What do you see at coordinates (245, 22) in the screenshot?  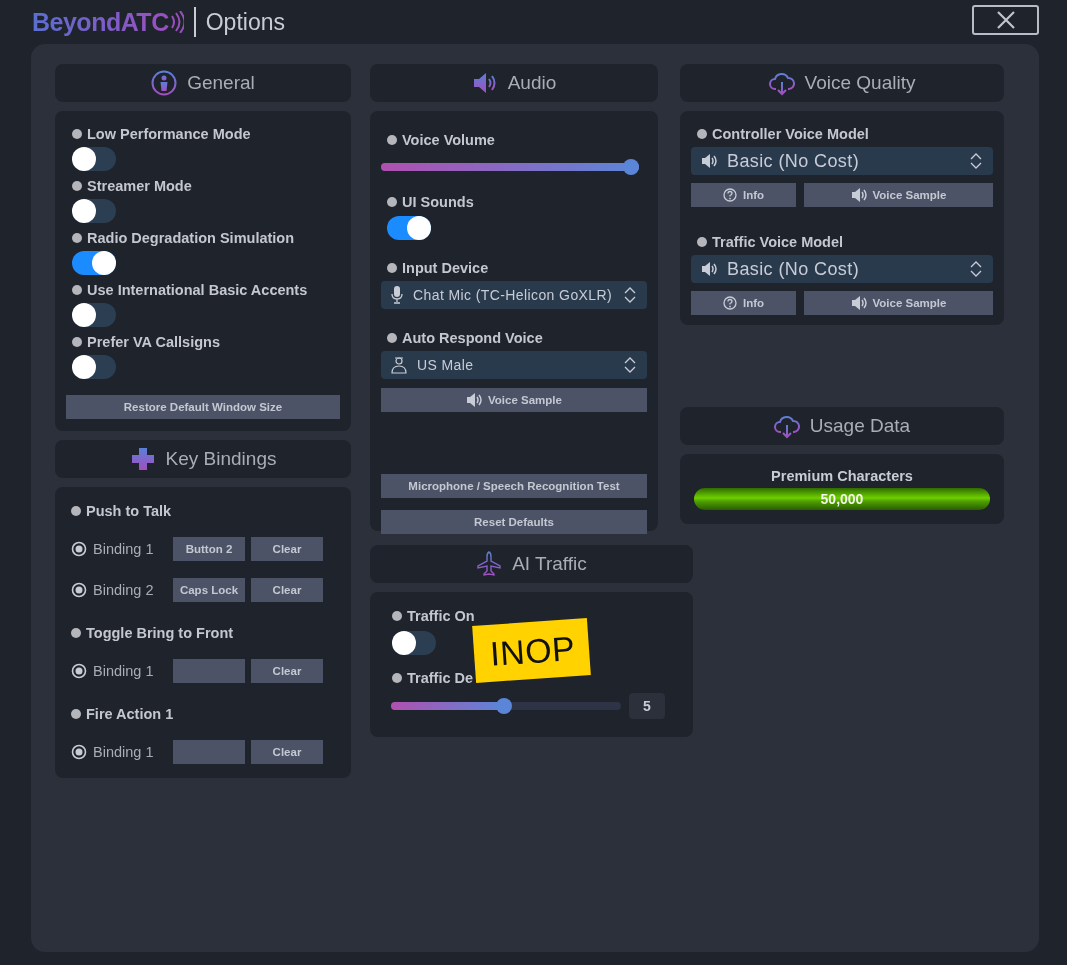 I see `window-title: Options` at bounding box center [245, 22].